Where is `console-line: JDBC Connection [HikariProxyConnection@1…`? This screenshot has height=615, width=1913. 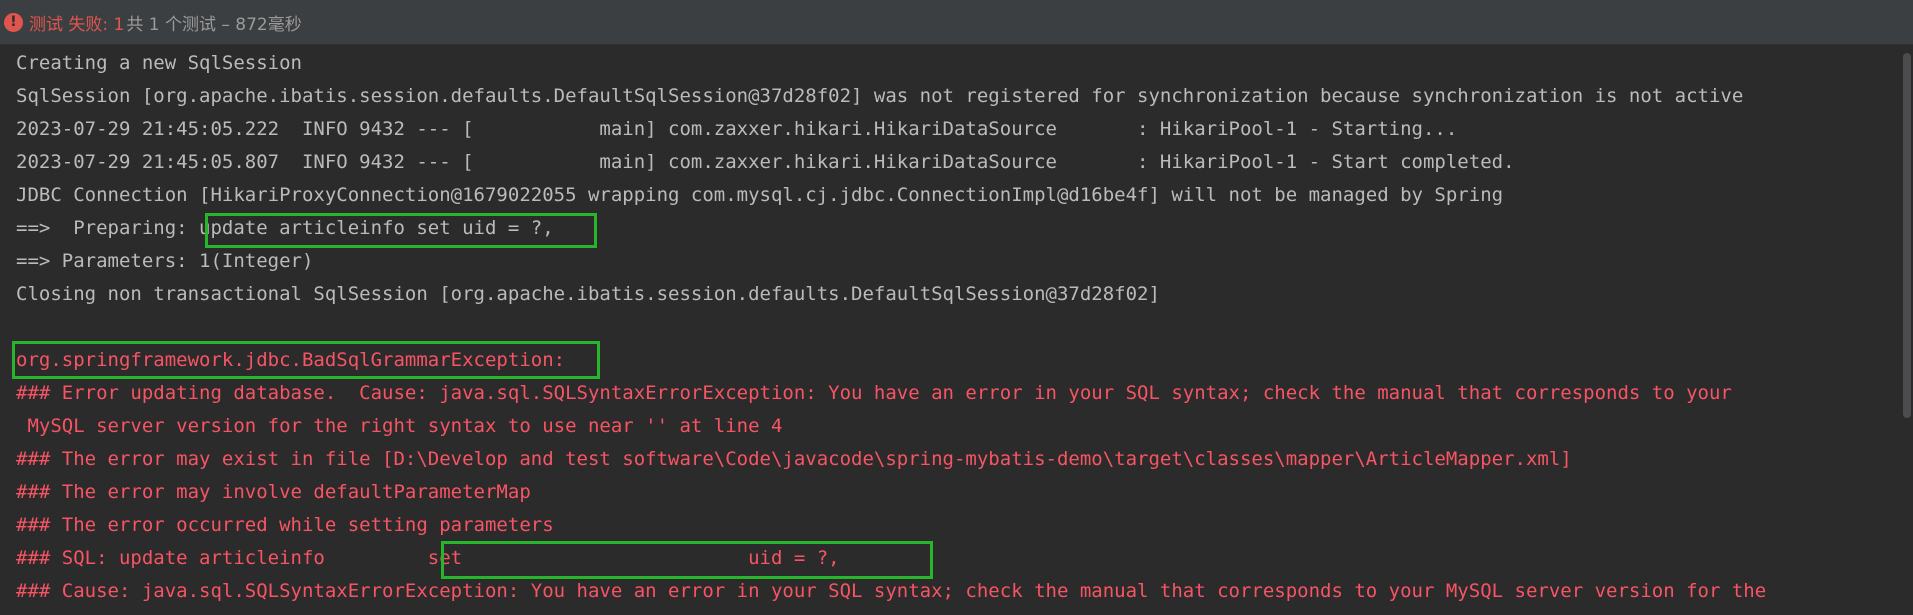
console-line: JDBC Connection [HikariProxyConnection@1… is located at coordinates (760, 195).